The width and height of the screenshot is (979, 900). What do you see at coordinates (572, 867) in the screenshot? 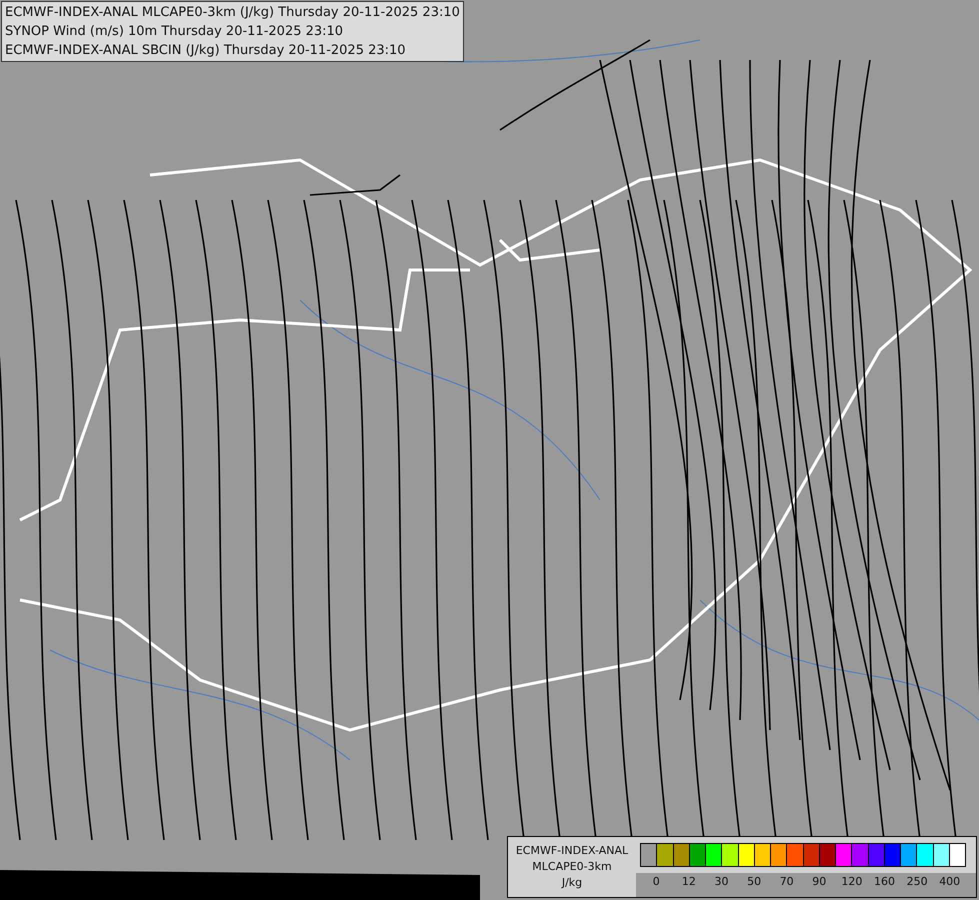
I see `legend-label: MLCAPE0-3km` at bounding box center [572, 867].